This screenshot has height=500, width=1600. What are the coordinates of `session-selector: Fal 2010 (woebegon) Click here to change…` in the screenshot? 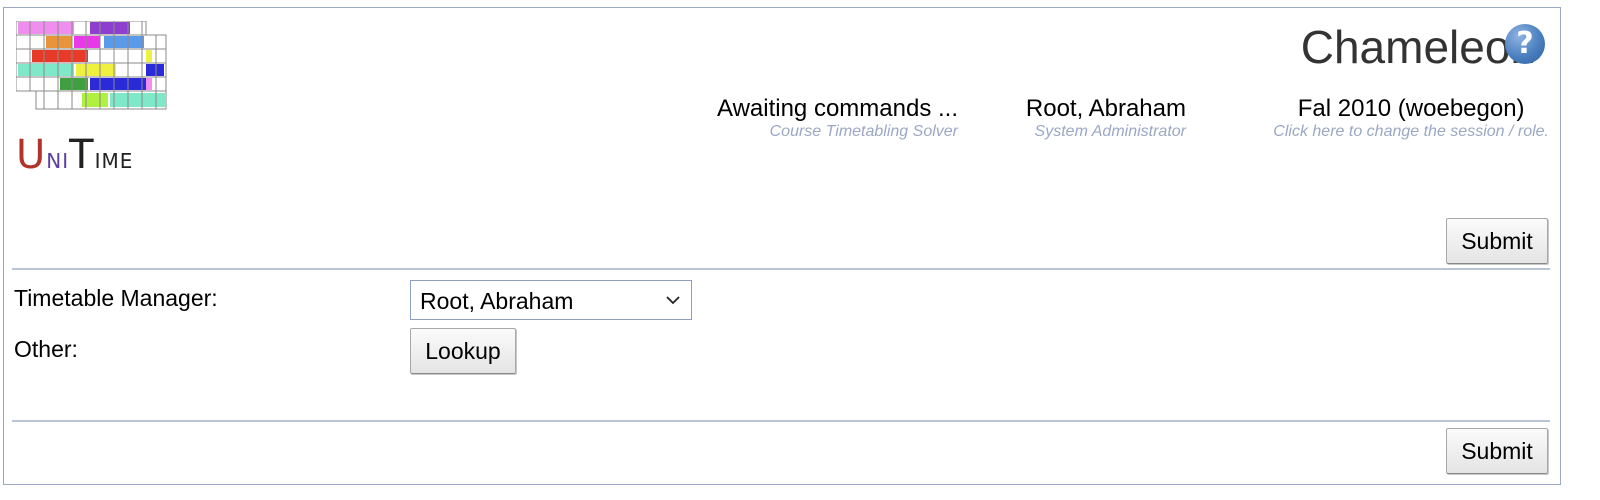 It's located at (1411, 118).